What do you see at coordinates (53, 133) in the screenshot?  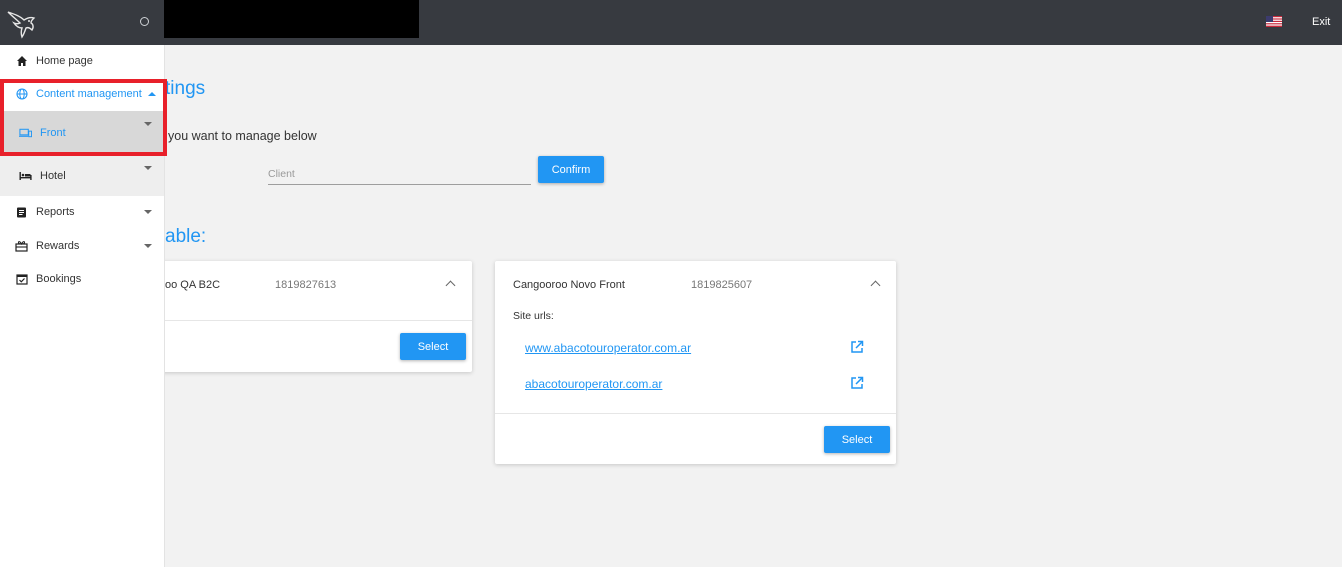 I see `sidebar-item-label: Front` at bounding box center [53, 133].